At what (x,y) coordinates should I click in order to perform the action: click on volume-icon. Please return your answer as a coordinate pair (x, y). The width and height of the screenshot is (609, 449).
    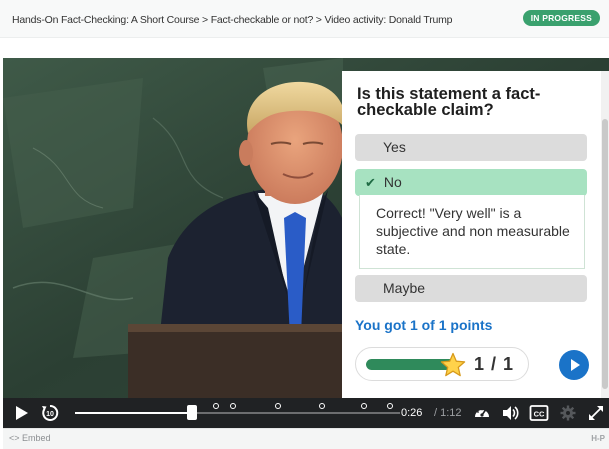
    Looking at the image, I should click on (511, 413).